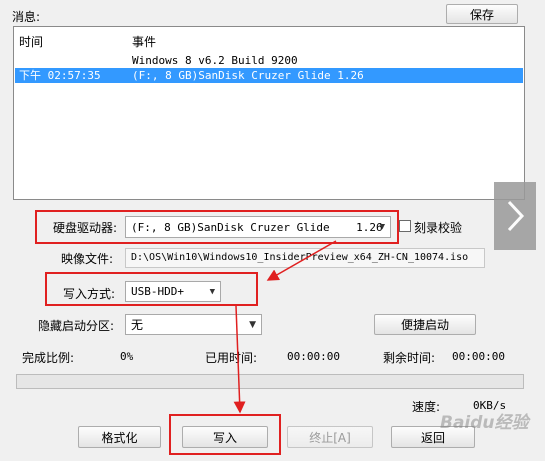 The width and height of the screenshot is (545, 461). What do you see at coordinates (484, 423) in the screenshot?
I see `watermark-logo: Baidu经验` at bounding box center [484, 423].